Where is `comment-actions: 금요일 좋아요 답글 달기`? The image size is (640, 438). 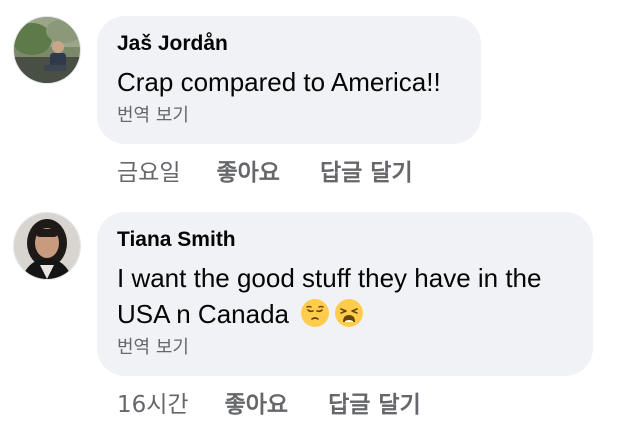
comment-actions: 금요일 좋아요 답글 달기 is located at coordinates (265, 173).